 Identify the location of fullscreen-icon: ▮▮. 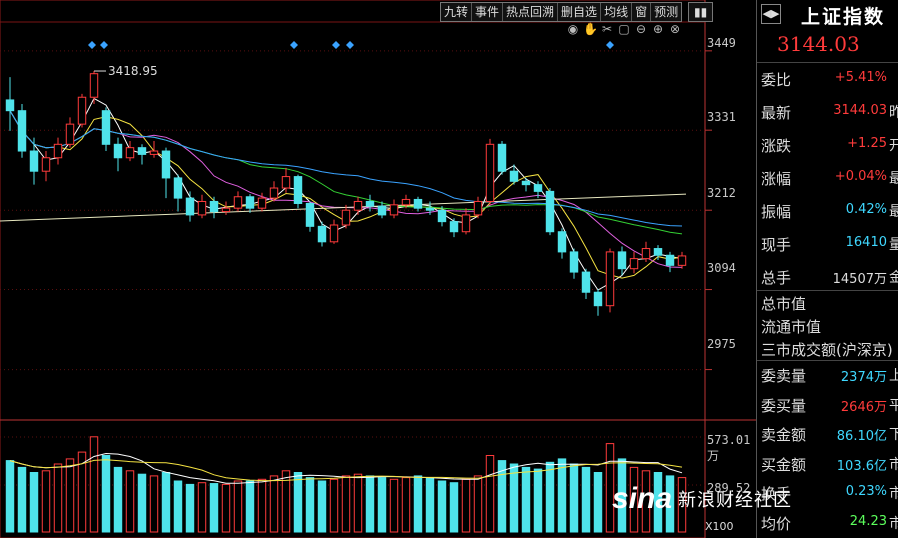
(701, 12).